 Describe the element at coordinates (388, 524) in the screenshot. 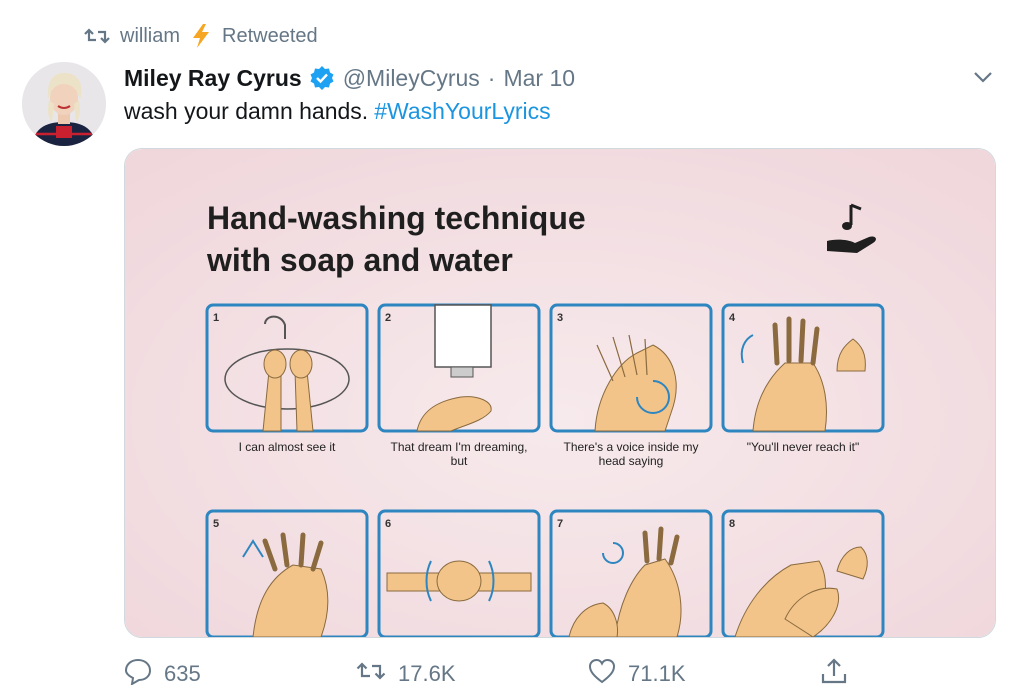

I see `step-6-number: 6` at that location.